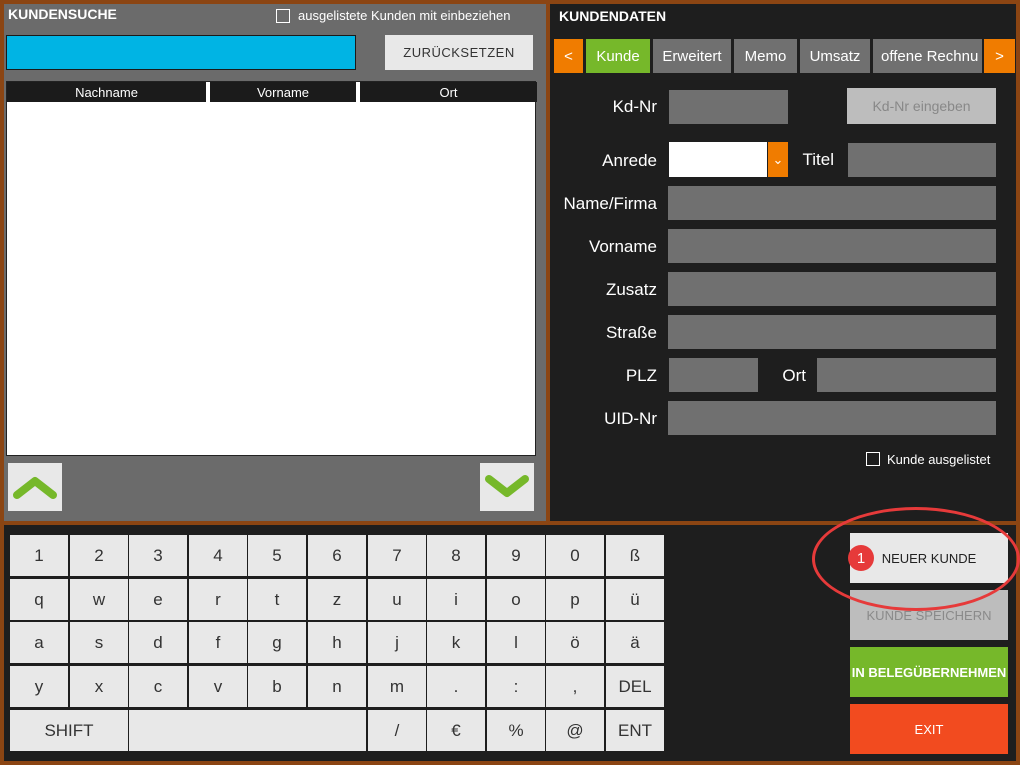 This screenshot has width=1020, height=765. Describe the element at coordinates (39, 599) in the screenshot. I see `key-q: q` at that location.